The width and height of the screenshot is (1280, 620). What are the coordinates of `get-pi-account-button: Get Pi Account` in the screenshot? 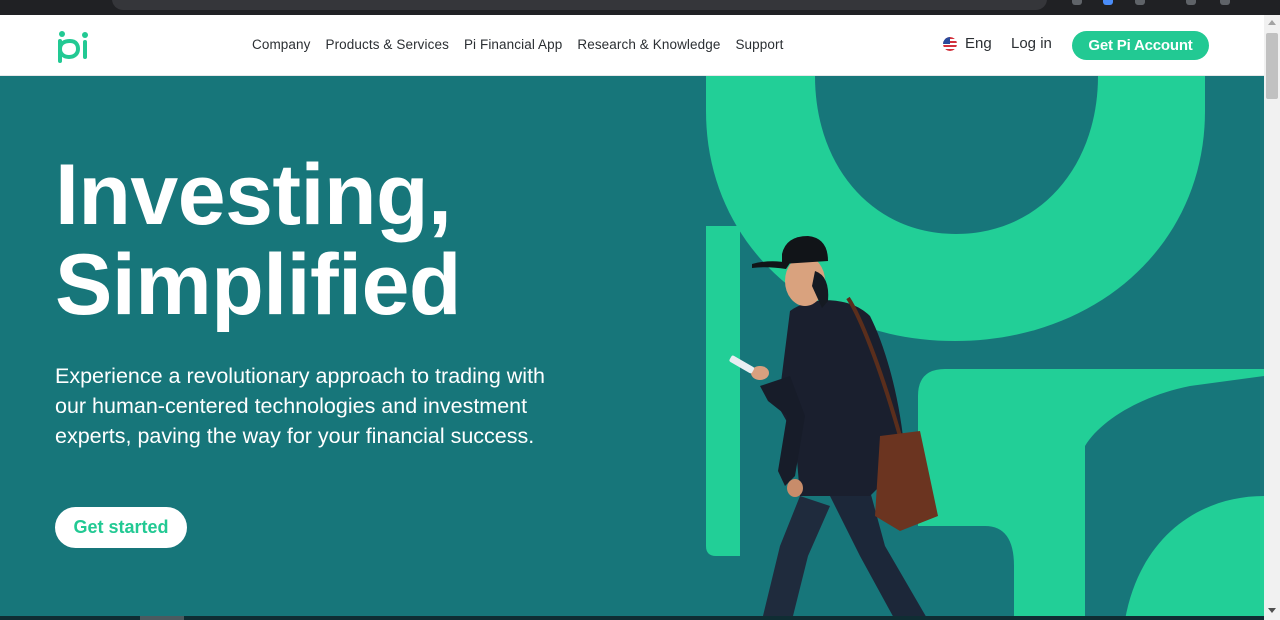 It's located at (1140, 45).